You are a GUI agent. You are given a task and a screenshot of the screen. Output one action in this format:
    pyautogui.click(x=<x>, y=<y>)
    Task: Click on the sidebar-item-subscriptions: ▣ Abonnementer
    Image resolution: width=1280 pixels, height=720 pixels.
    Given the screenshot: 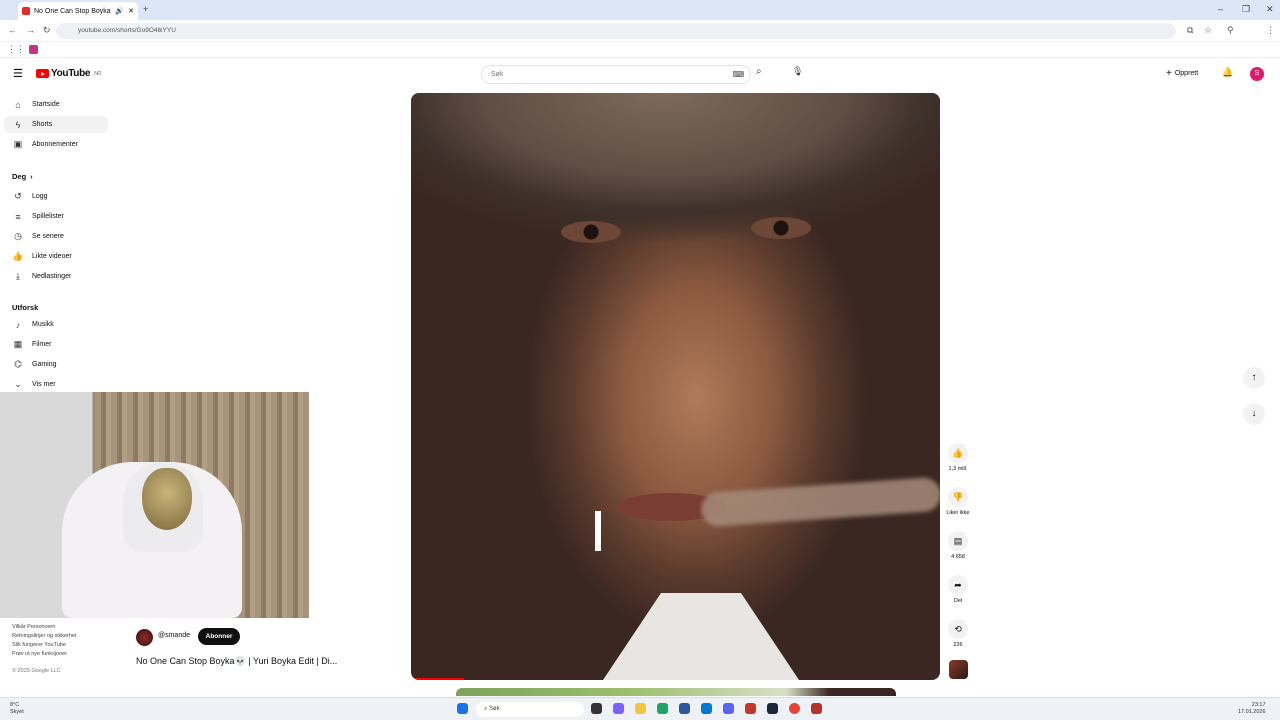 What is the action you would take?
    pyautogui.click(x=56, y=144)
    